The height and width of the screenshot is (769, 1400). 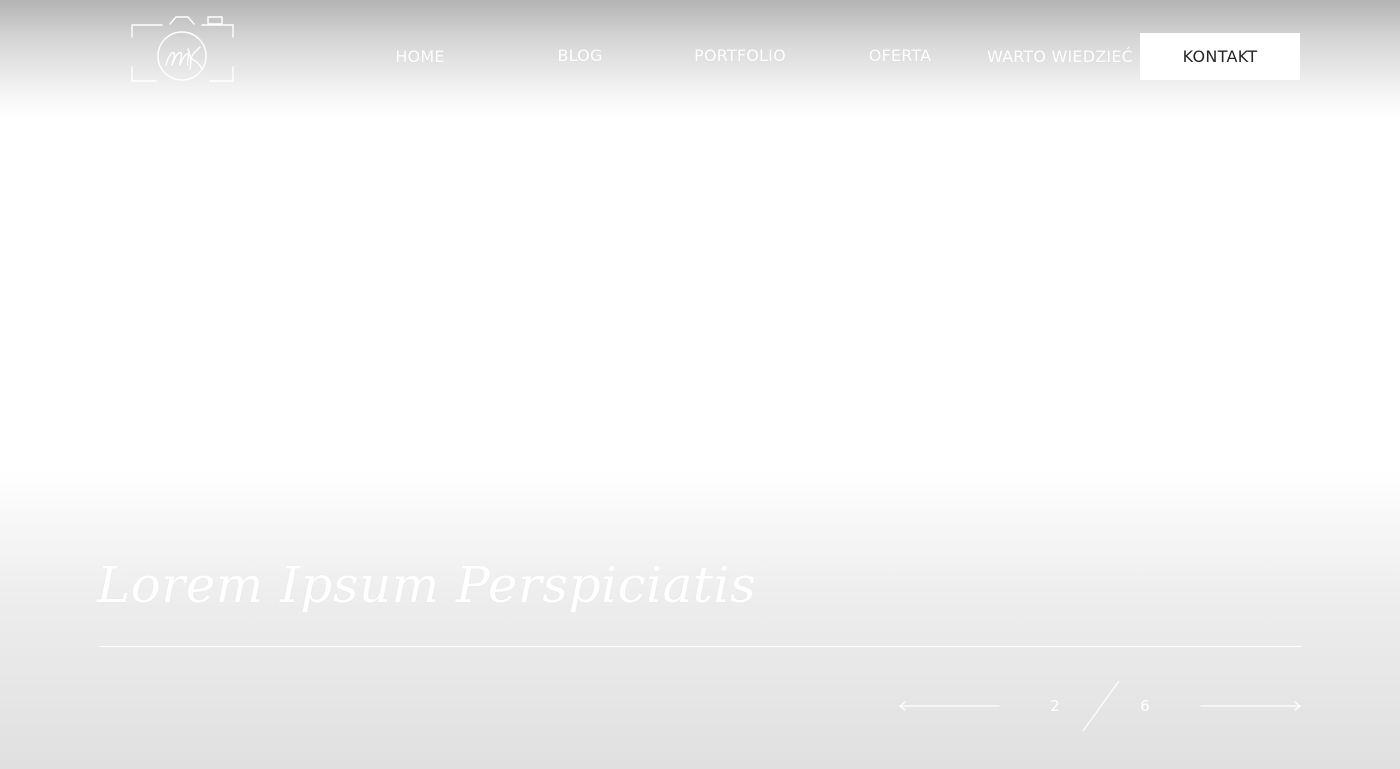 I want to click on nav-blog: BLOG, so click(x=580, y=56).